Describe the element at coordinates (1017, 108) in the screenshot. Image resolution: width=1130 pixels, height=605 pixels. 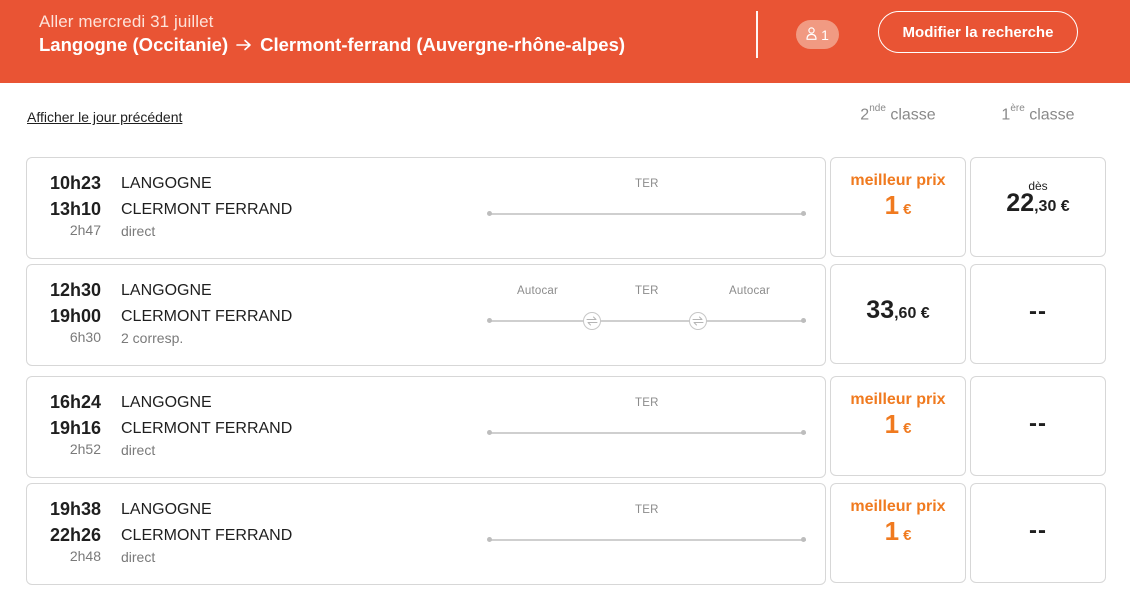
I see `first-class-suffix: ère` at that location.